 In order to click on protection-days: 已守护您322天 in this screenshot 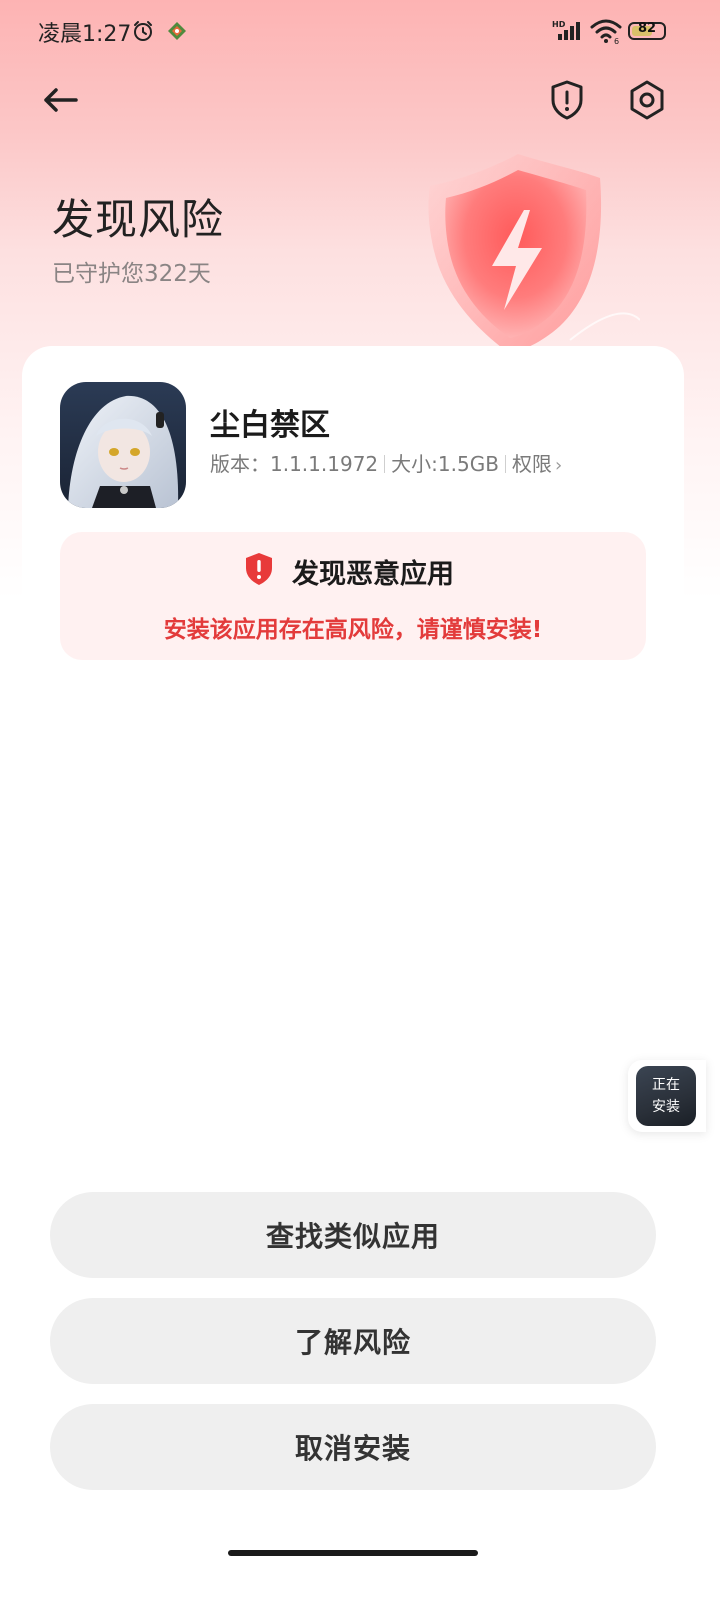, I will do `click(131, 274)`.